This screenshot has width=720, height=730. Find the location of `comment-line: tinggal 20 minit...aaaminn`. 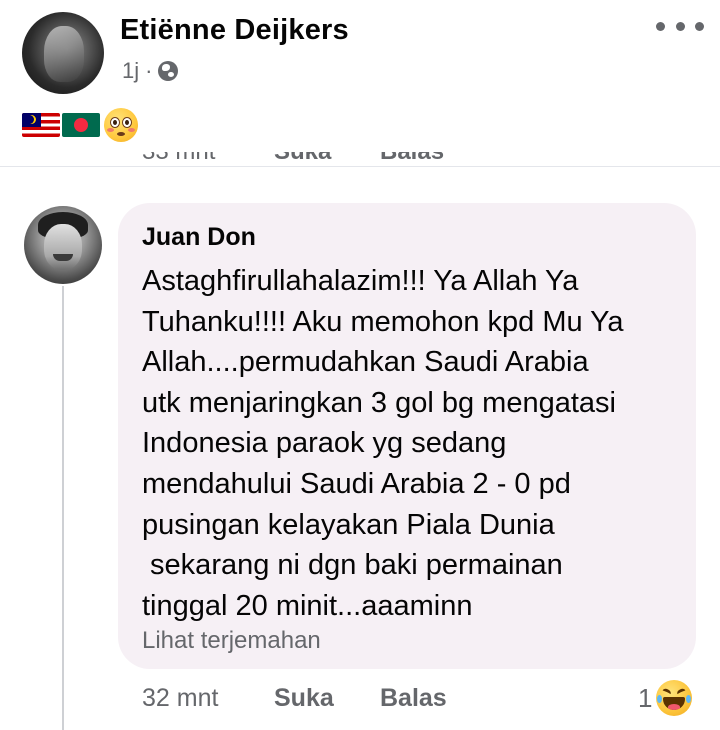

comment-line: tinggal 20 minit...aaaminn is located at coordinates (307, 605).